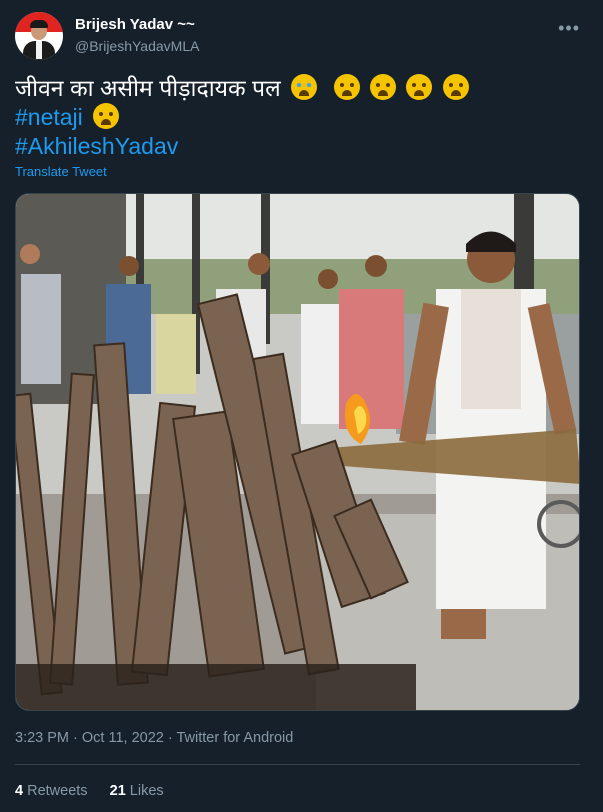 The height and width of the screenshot is (812, 603). I want to click on tweet-text: जीवन का असीम पीड़ादायक पल, so click(148, 88).